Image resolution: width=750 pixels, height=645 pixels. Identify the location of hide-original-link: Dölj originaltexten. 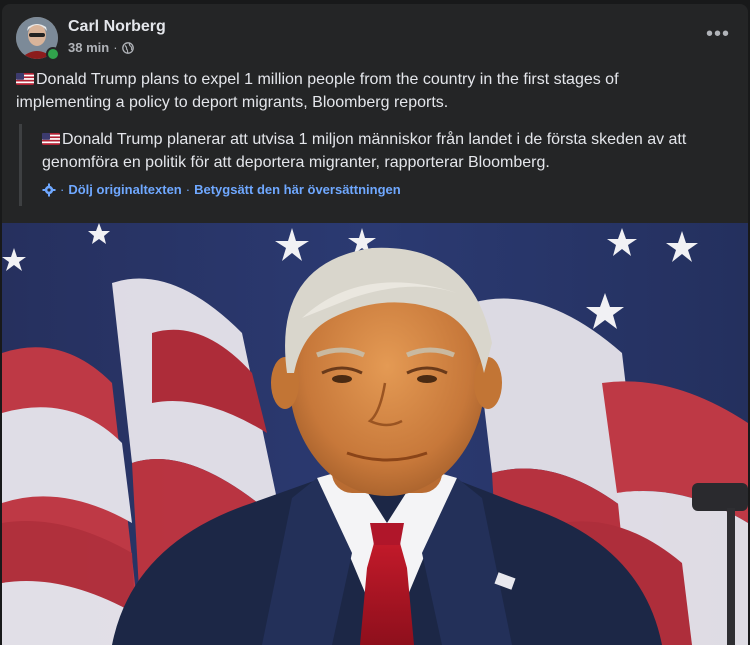
(124, 189).